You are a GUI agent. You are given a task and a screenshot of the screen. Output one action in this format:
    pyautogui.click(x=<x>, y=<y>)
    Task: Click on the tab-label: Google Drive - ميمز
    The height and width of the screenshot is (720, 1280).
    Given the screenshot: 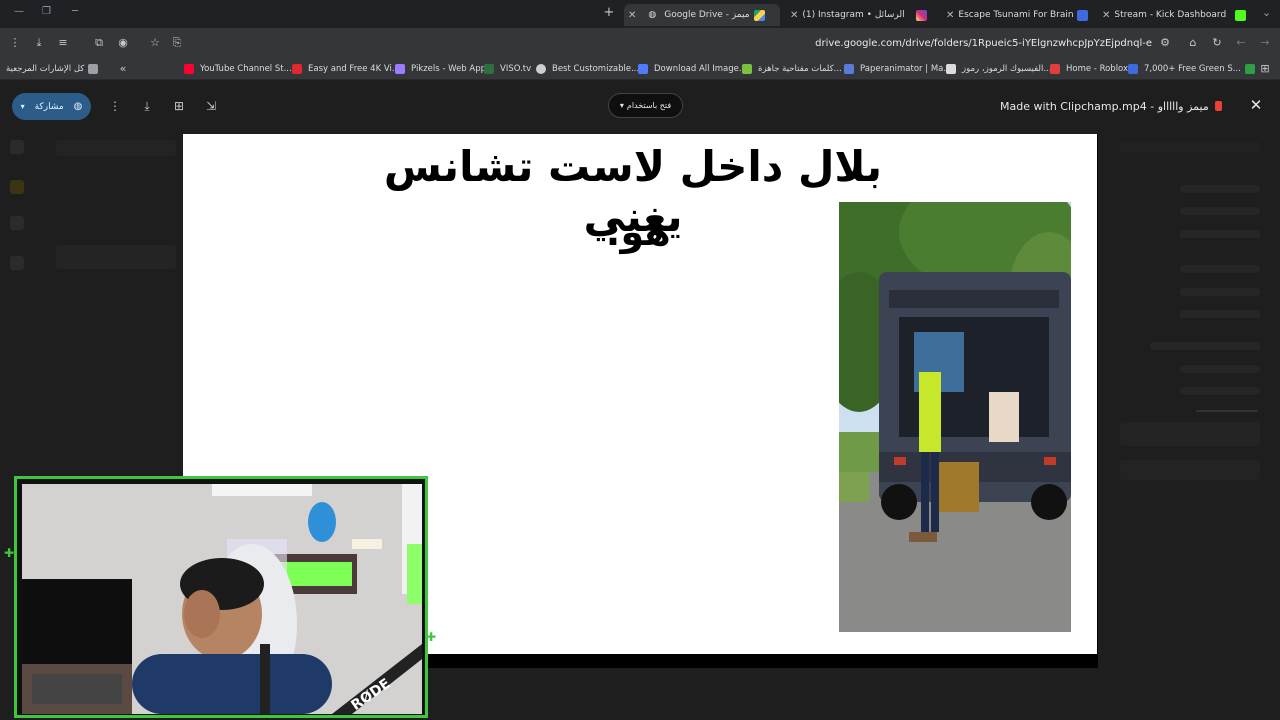 What is the action you would take?
    pyautogui.click(x=707, y=15)
    